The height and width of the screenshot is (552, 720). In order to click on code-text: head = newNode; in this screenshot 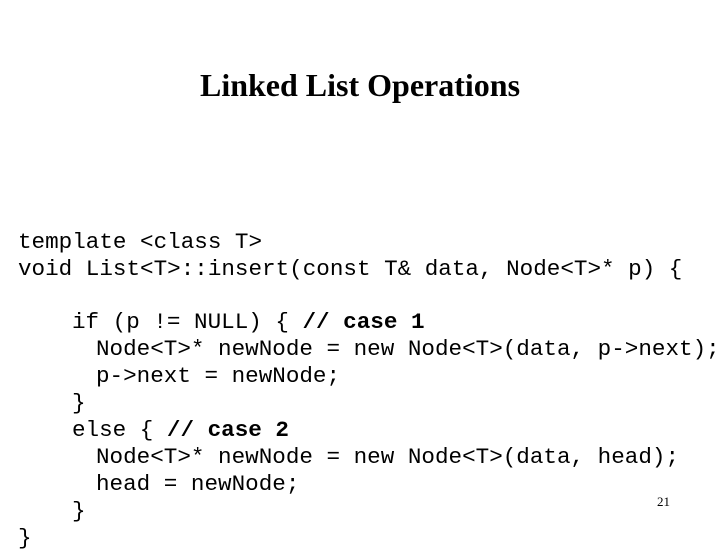, I will do `click(198, 484)`.